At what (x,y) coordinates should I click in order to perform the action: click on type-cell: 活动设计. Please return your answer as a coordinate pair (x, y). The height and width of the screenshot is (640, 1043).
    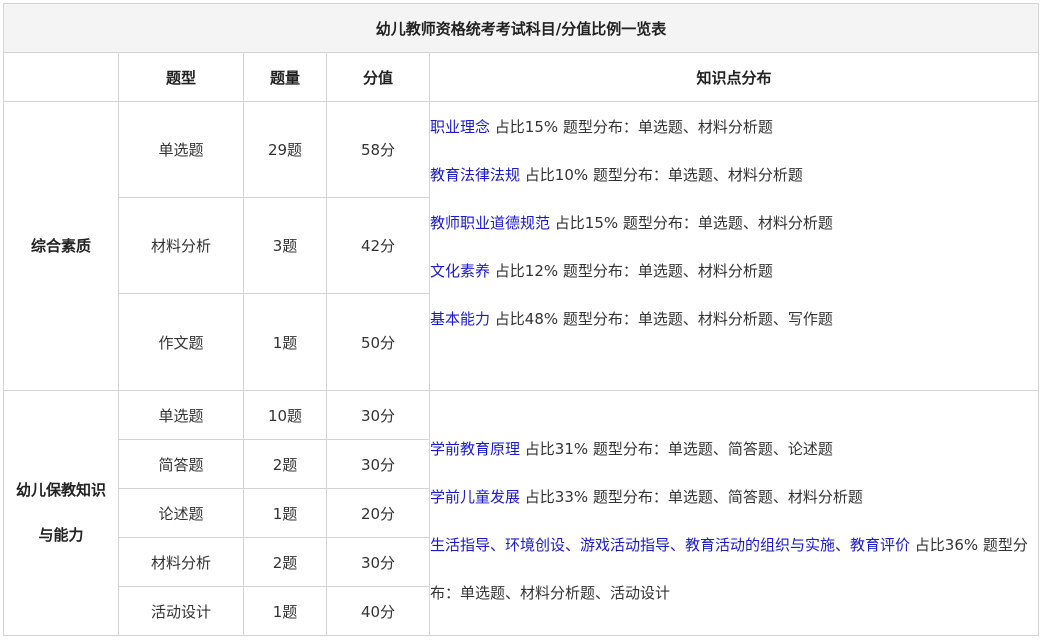
    Looking at the image, I should click on (181, 611).